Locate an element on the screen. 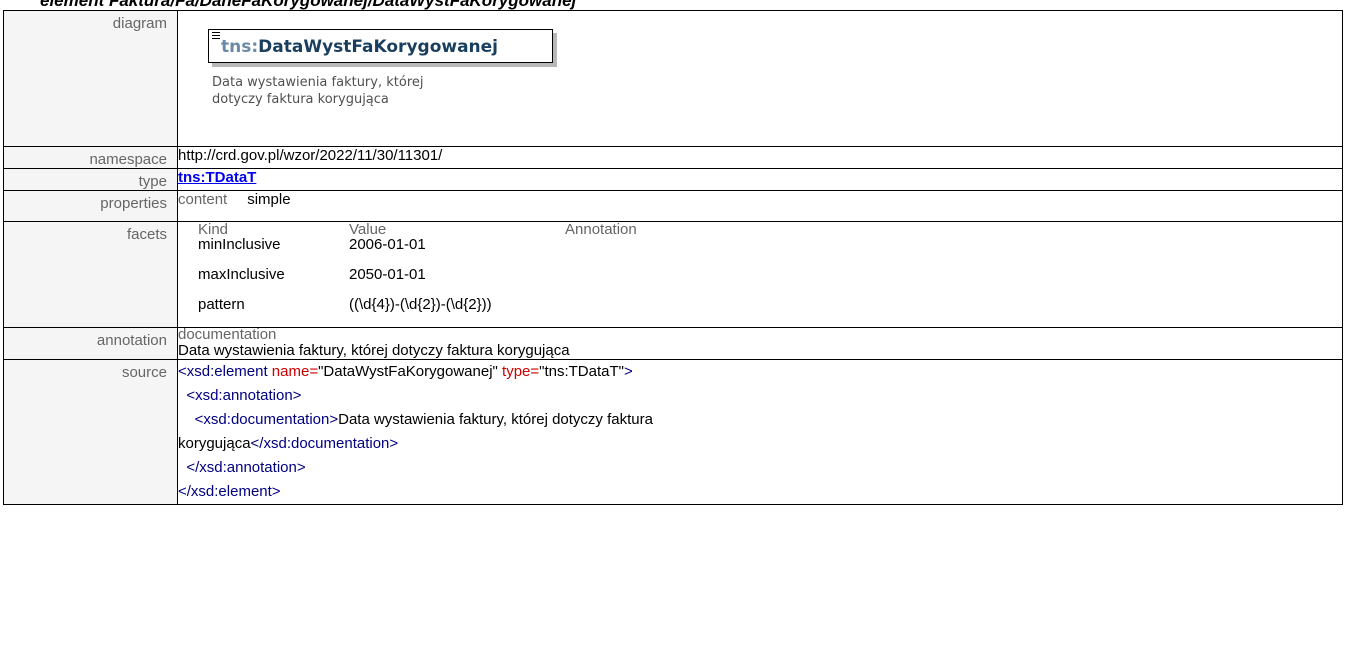 Image resolution: width=1346 pixels, height=670 pixels. namespace-value: http://crd.gov.pl/wzor/2022/11/30/11301/ is located at coordinates (760, 157).